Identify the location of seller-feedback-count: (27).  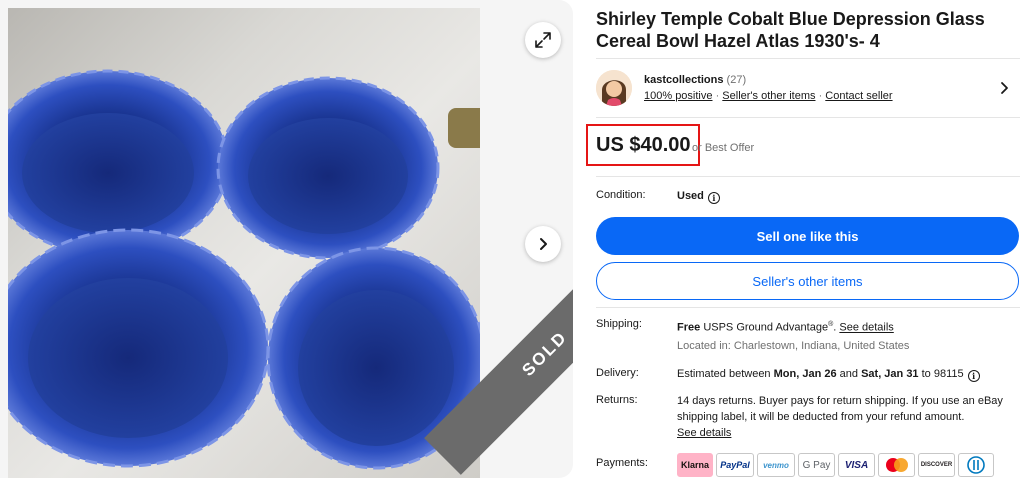
(736, 80).